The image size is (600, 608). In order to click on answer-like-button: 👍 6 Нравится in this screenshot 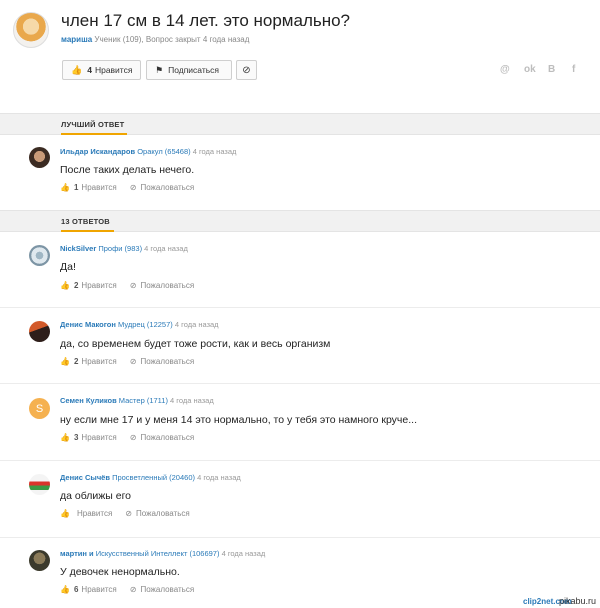, I will do `click(88, 589)`.